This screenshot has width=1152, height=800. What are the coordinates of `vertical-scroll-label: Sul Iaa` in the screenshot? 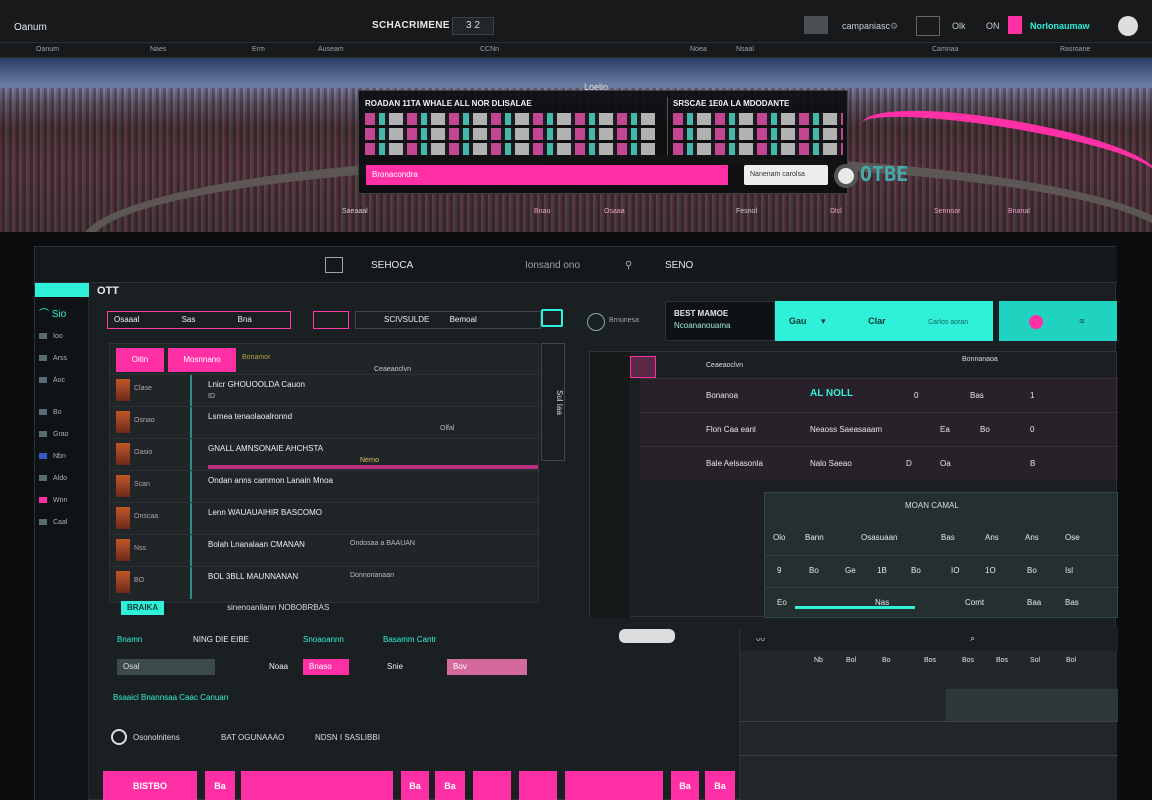 It's located at (553, 402).